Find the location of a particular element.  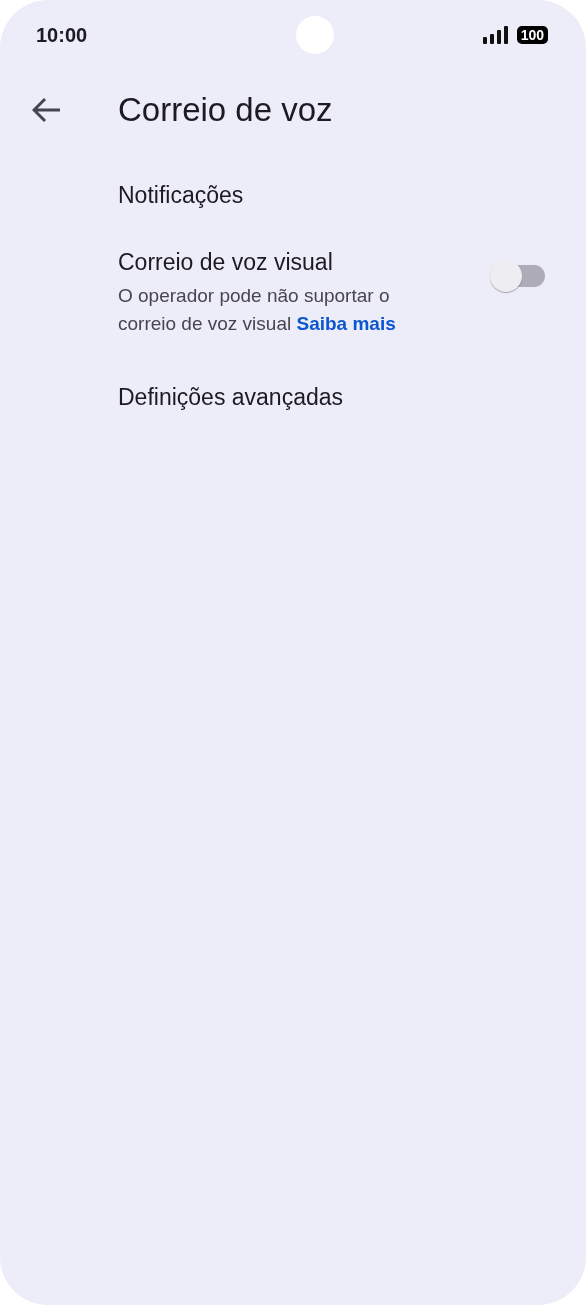

signal-icon is located at coordinates (495, 35).